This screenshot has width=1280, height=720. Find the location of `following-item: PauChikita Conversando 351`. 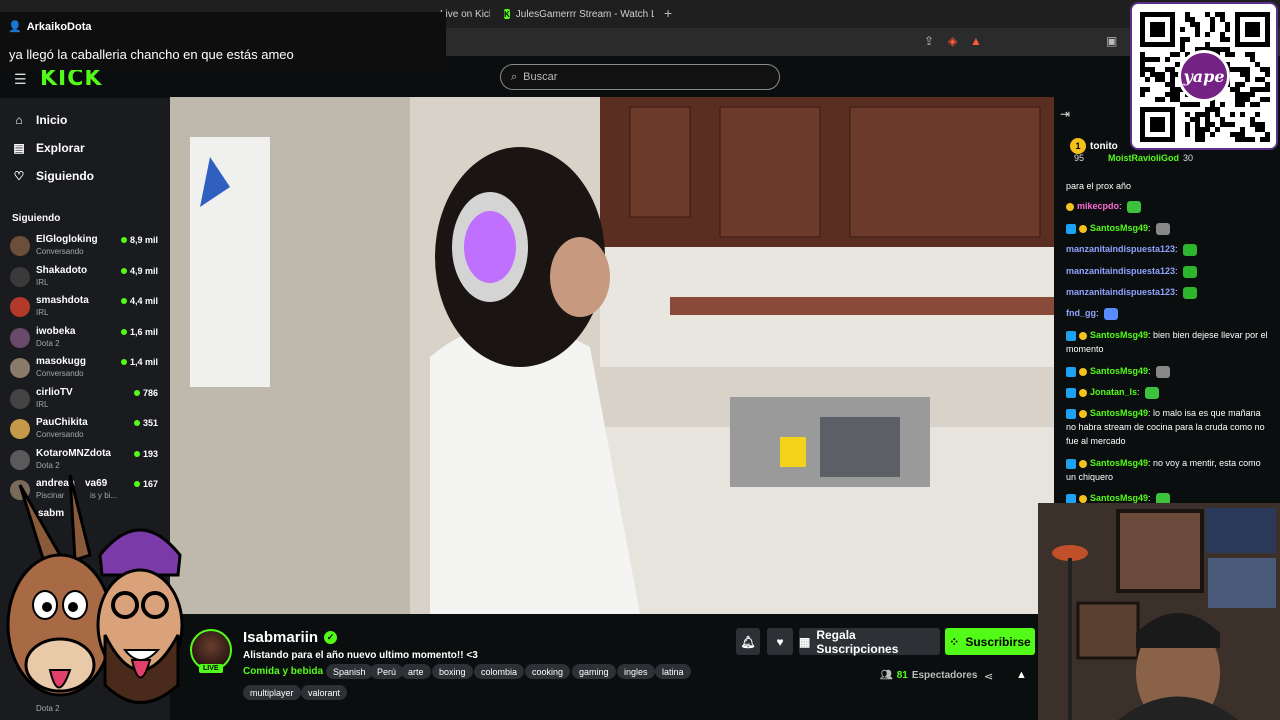

following-item: PauChikita Conversando 351 is located at coordinates (85, 430).